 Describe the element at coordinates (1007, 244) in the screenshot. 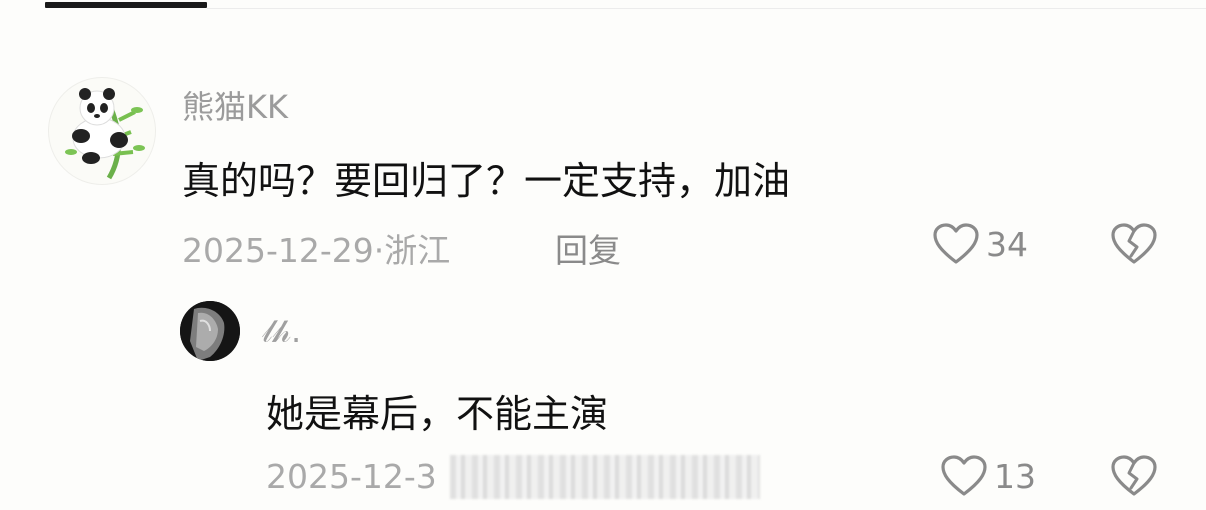

I see `like-count: 34` at that location.